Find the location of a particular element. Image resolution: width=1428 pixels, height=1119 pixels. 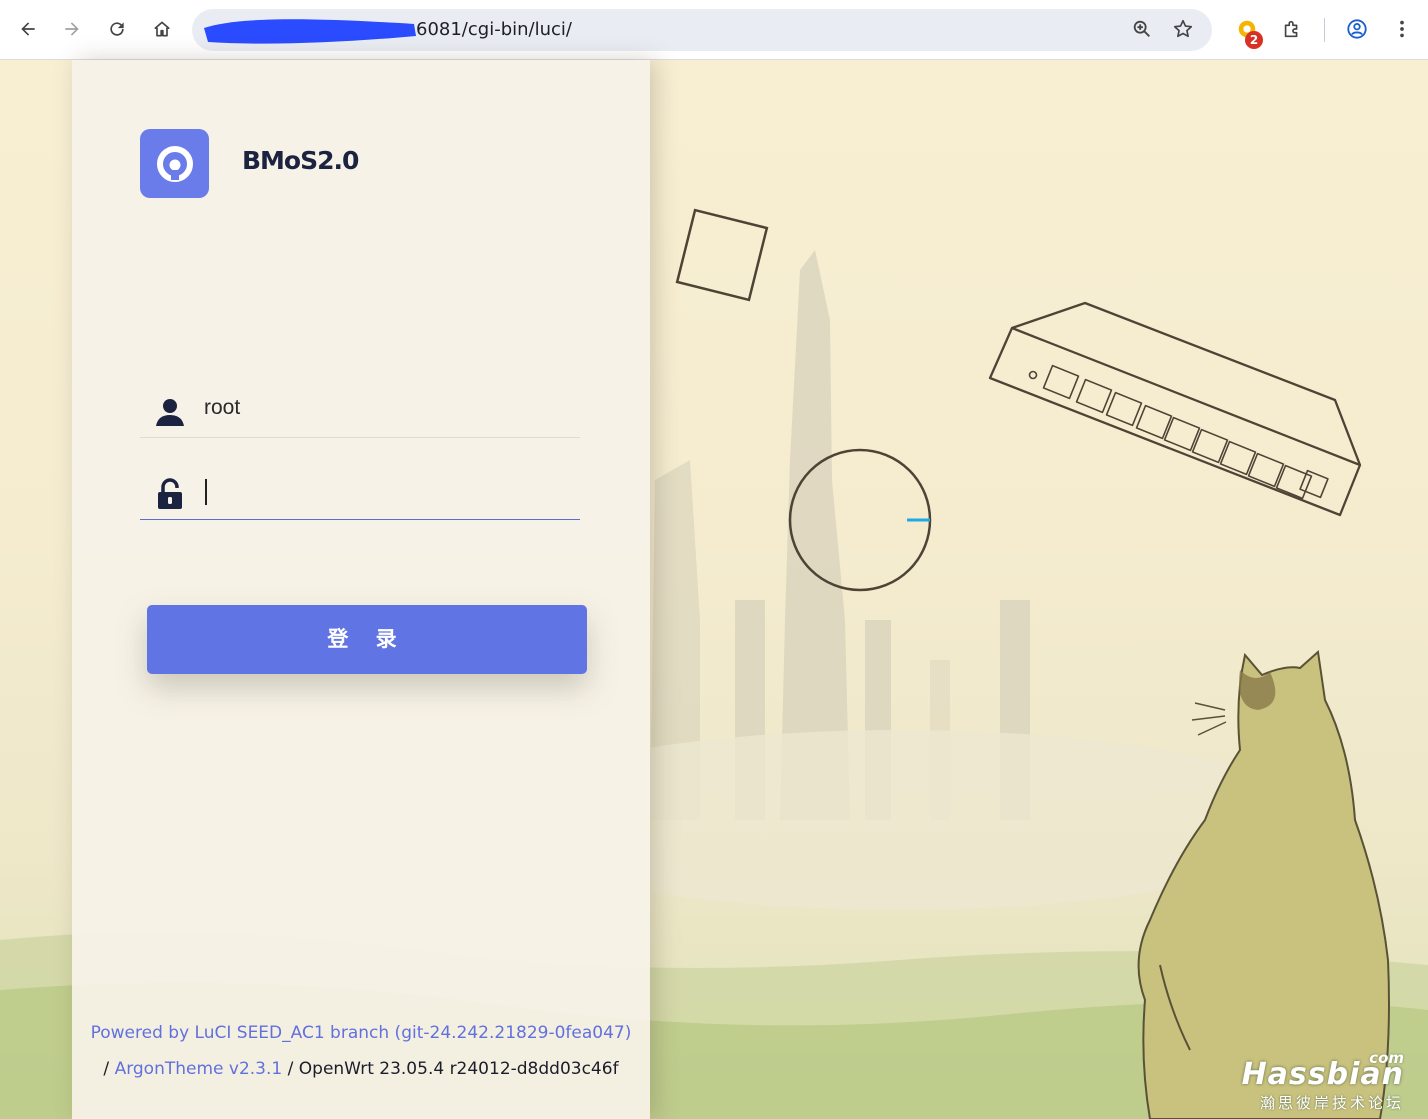

back-arrow-icon is located at coordinates (28, 29).